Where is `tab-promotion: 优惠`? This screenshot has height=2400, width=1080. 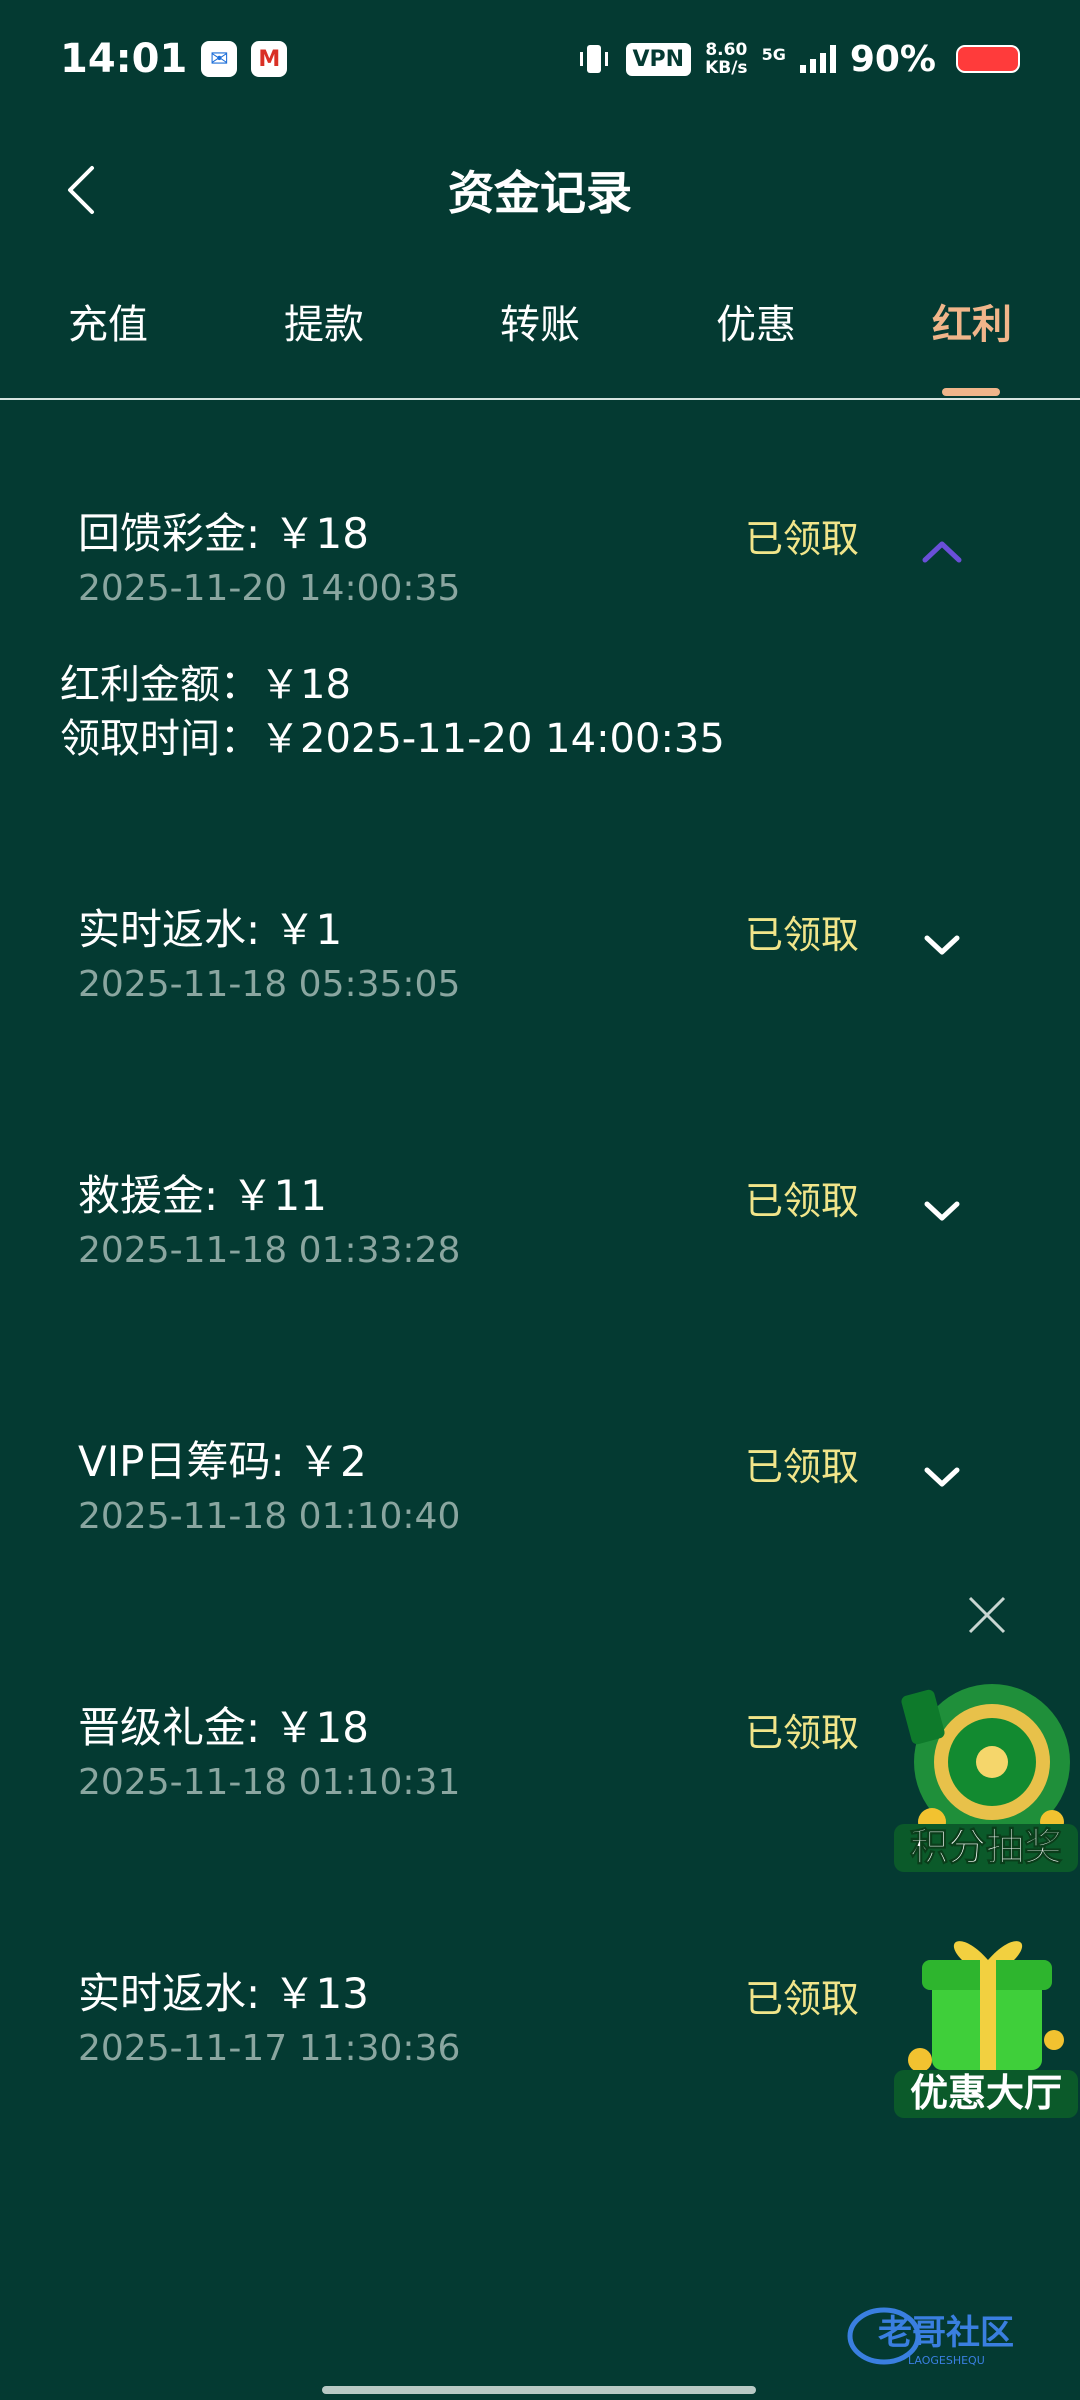 tab-promotion: 优惠 is located at coordinates (756, 329).